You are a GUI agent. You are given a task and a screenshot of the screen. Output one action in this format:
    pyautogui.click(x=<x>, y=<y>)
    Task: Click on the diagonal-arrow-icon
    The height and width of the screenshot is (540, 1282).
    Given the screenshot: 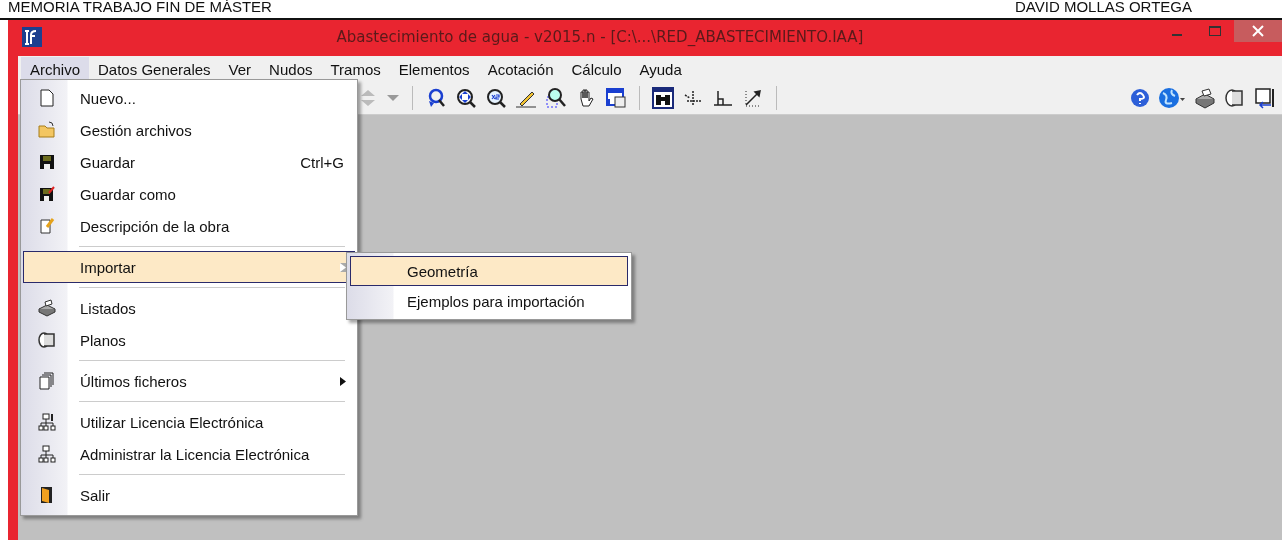 What is the action you would take?
    pyautogui.click(x=753, y=98)
    